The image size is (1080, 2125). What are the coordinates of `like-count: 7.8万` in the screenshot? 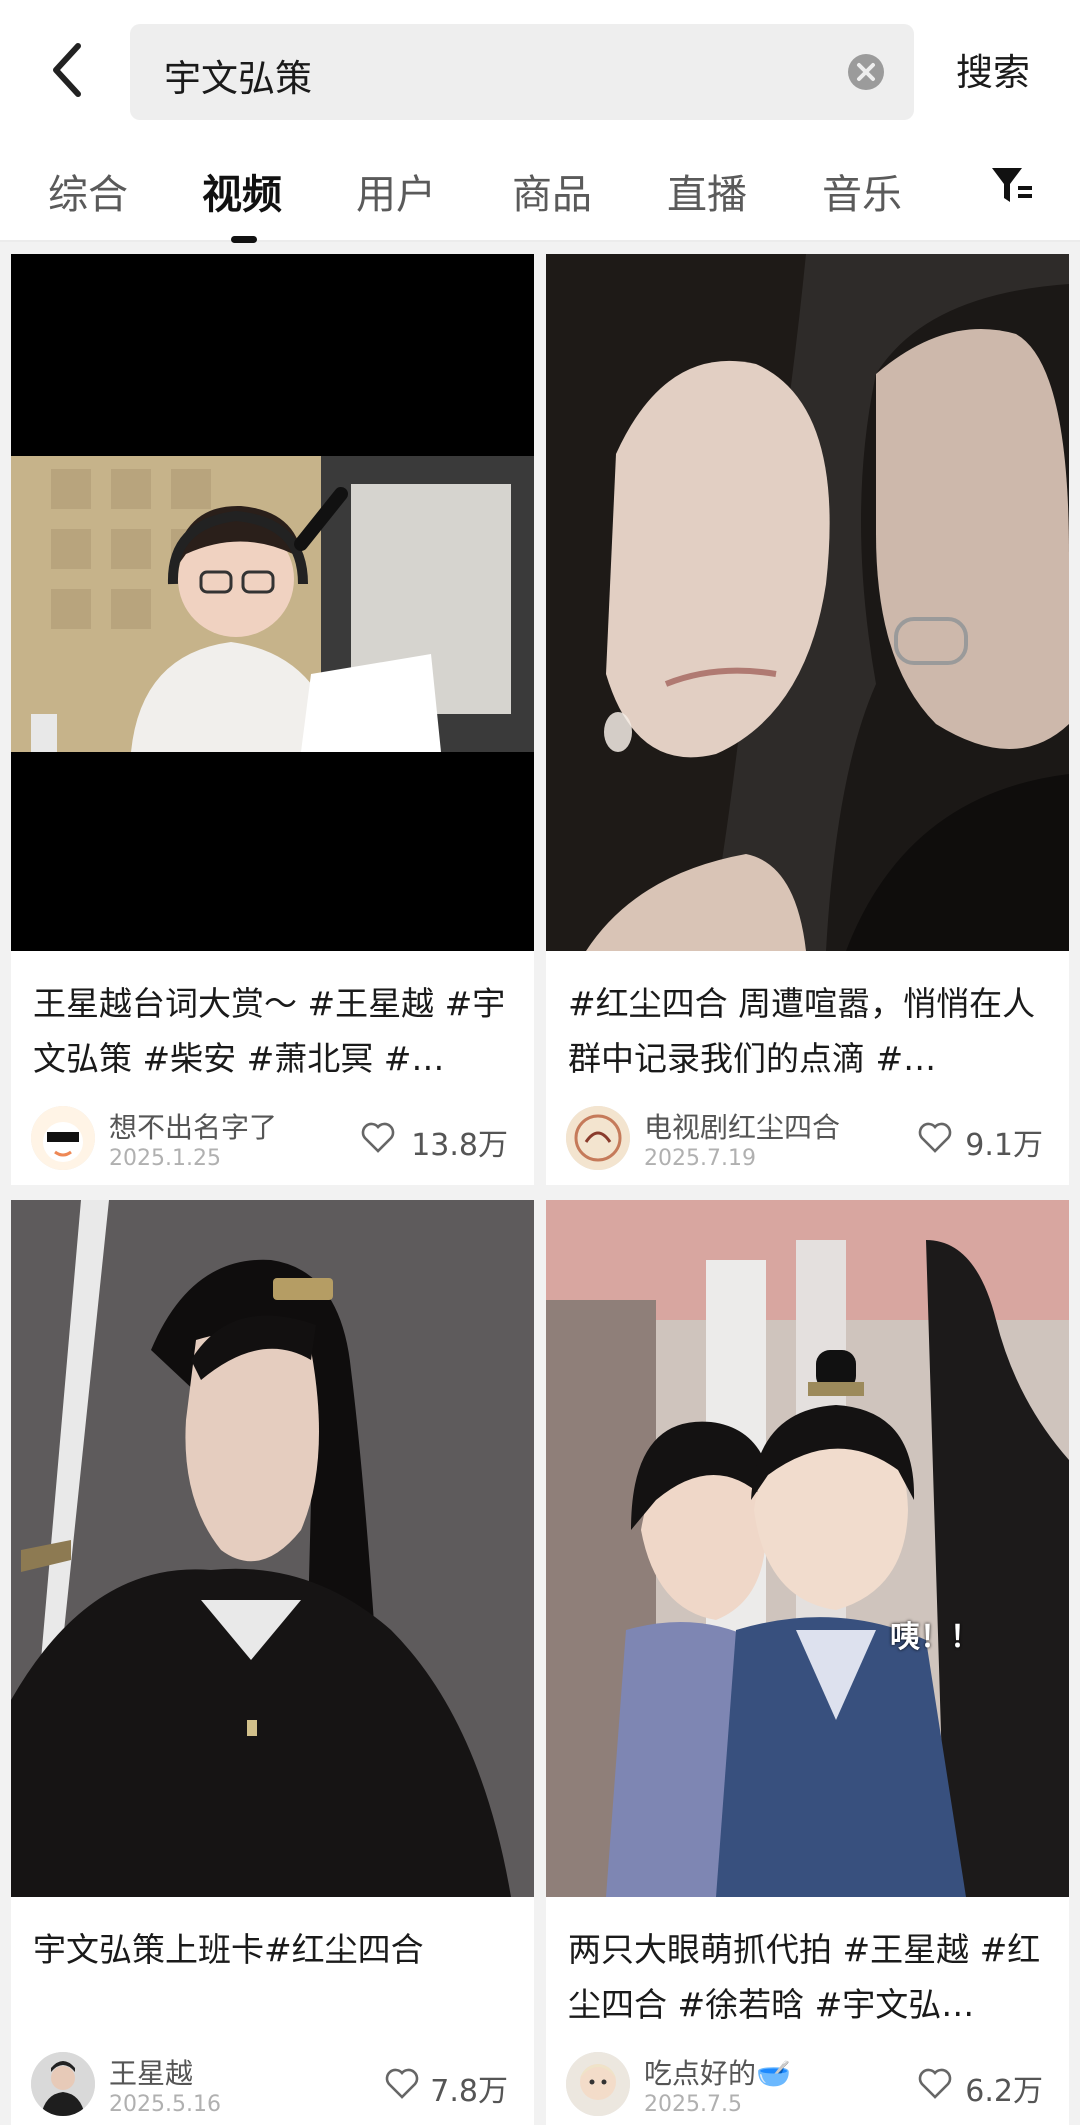 It's located at (469, 2091).